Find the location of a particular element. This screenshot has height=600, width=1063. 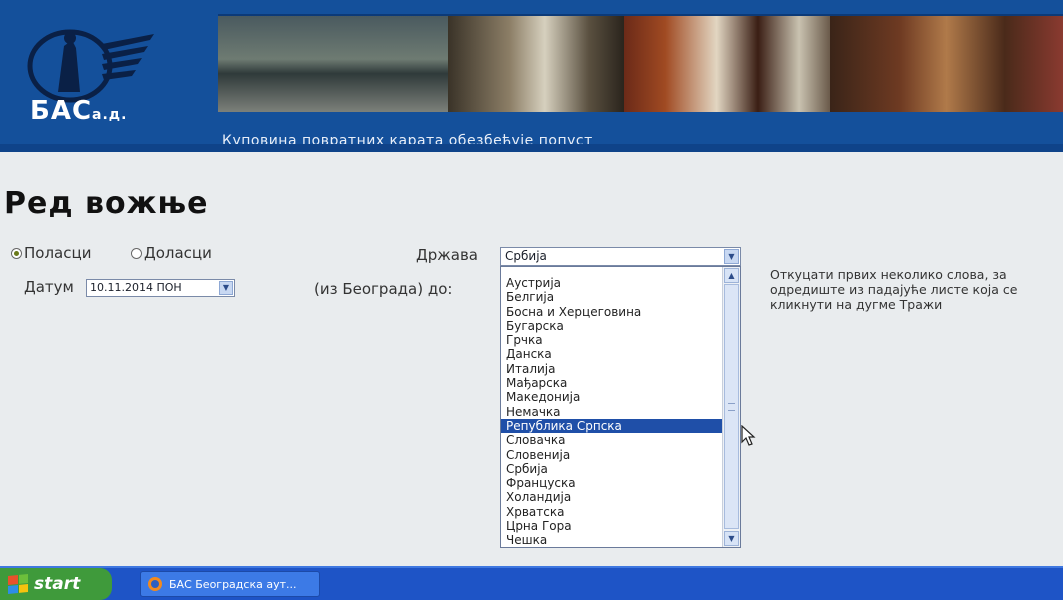

scroll-up-icon: ▲ is located at coordinates (731, 275).